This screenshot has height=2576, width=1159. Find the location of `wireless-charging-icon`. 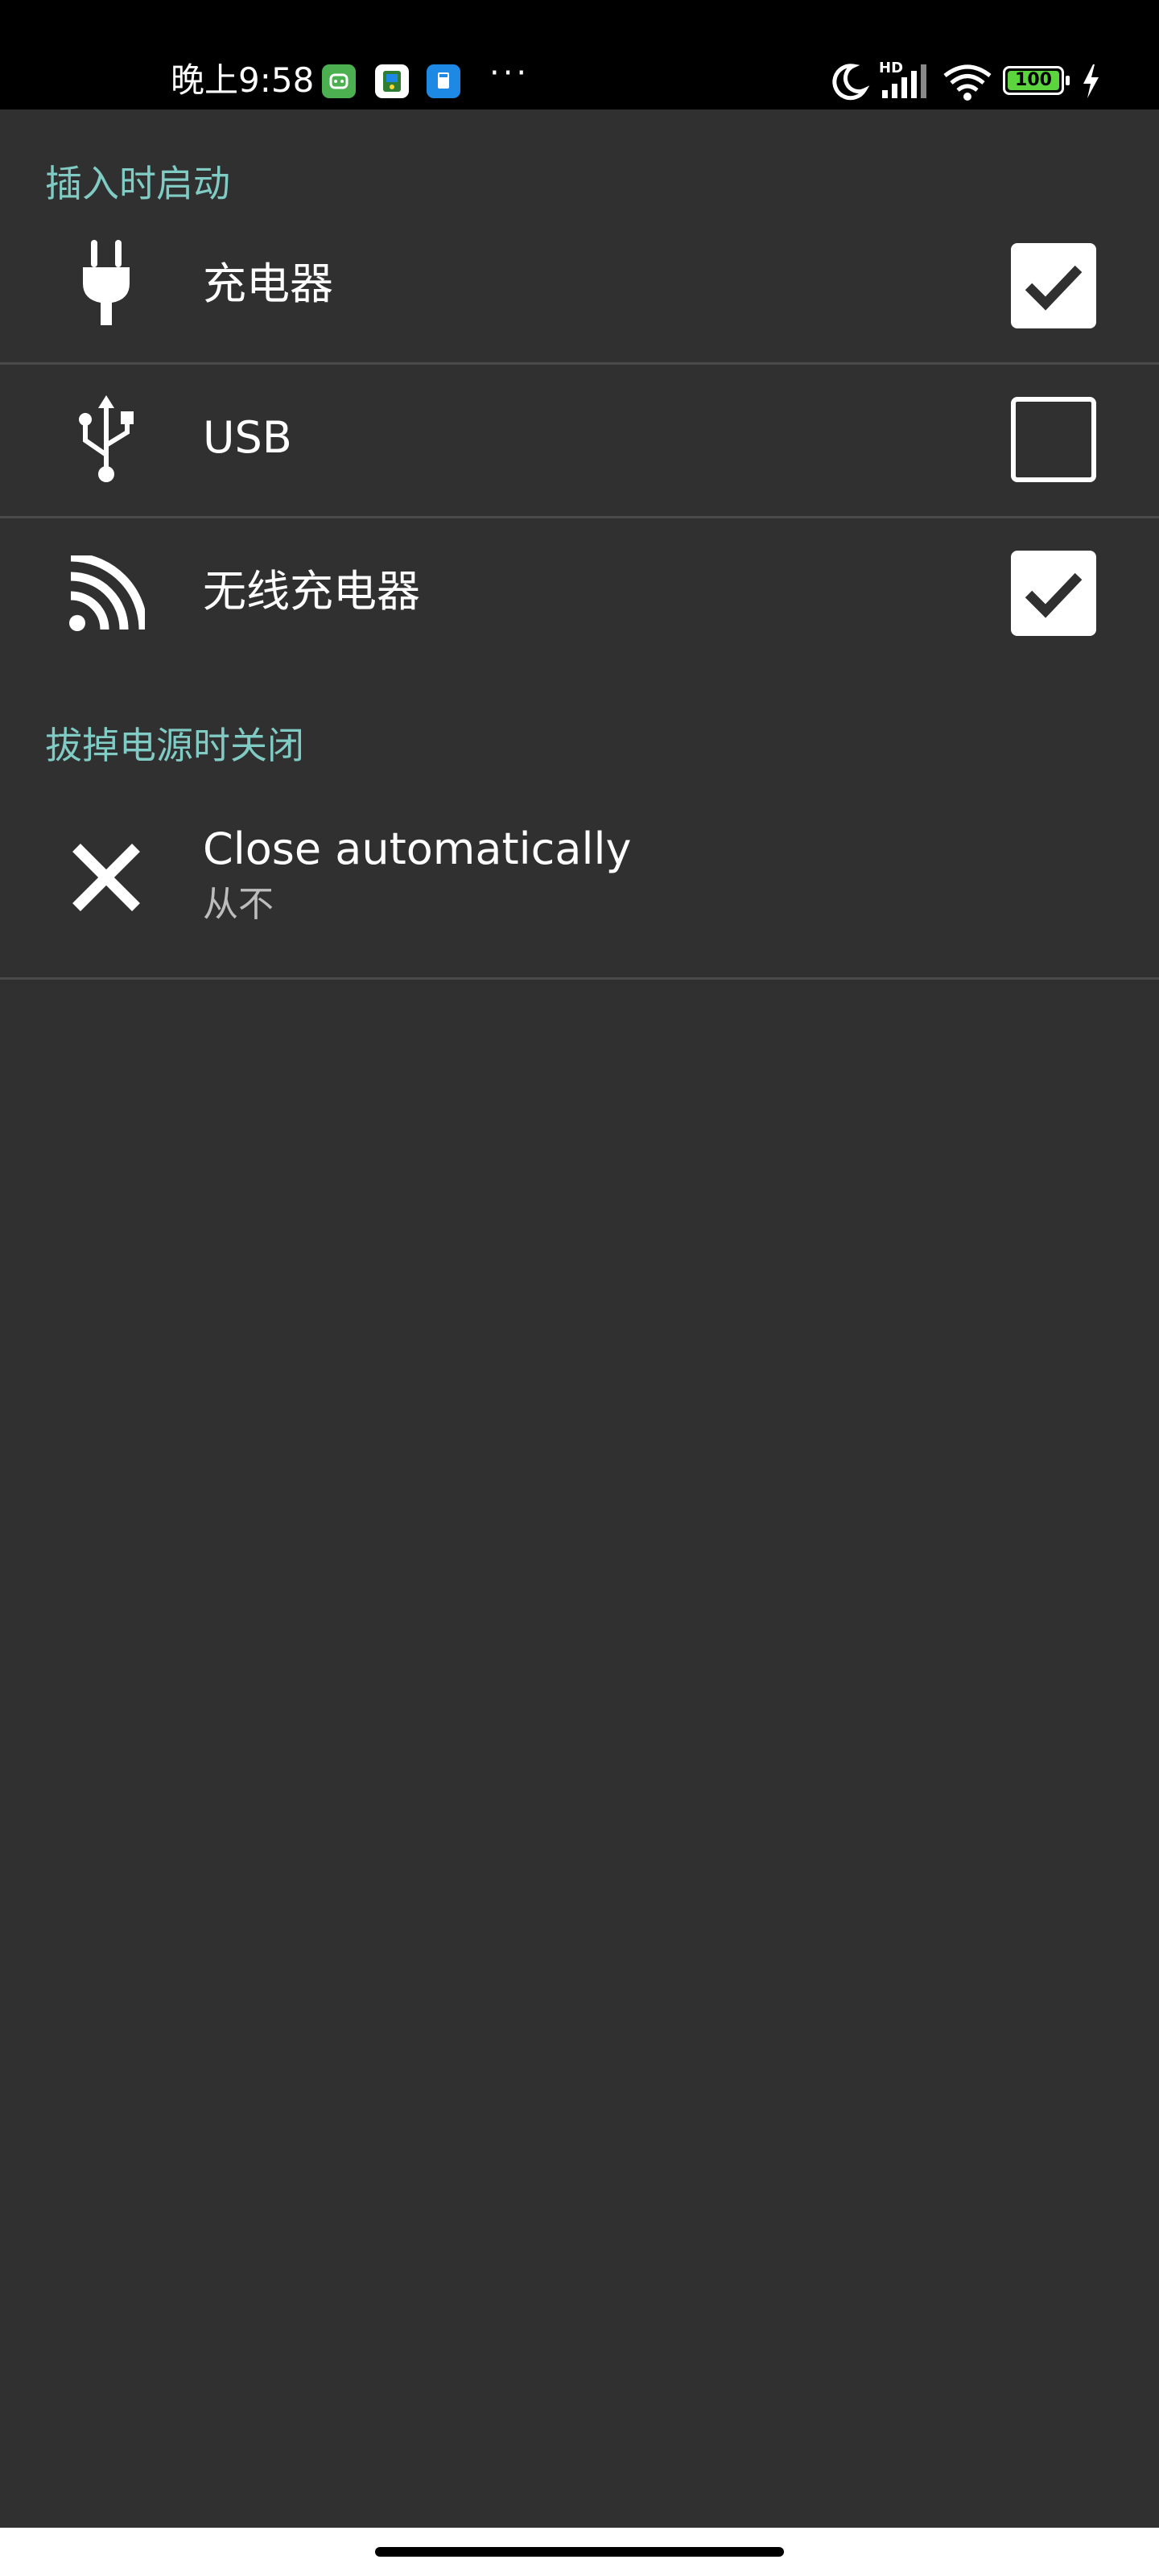

wireless-charging-icon is located at coordinates (106, 594).